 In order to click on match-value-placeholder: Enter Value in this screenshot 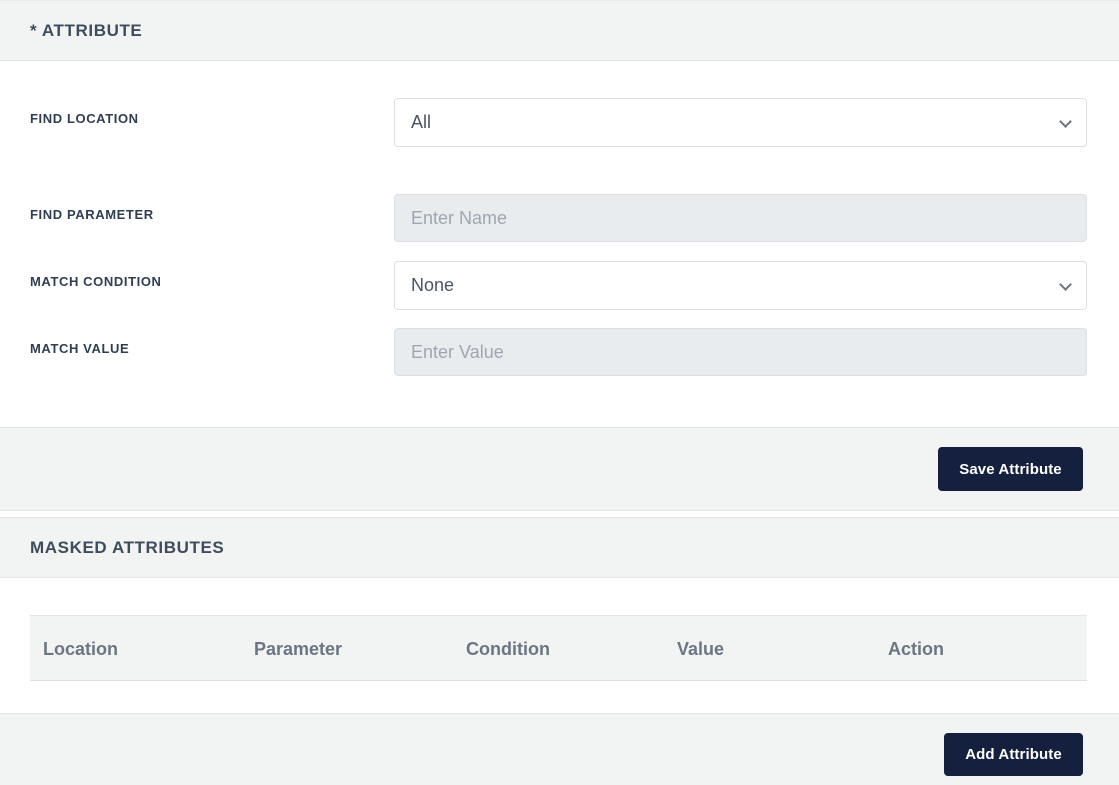, I will do `click(457, 351)`.